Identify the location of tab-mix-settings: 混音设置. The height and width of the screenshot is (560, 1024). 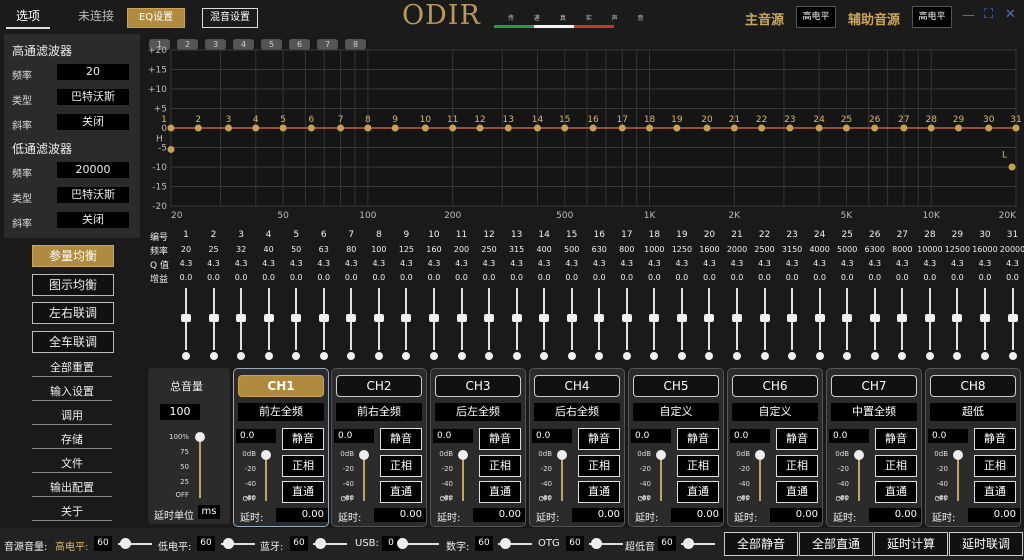
(230, 18).